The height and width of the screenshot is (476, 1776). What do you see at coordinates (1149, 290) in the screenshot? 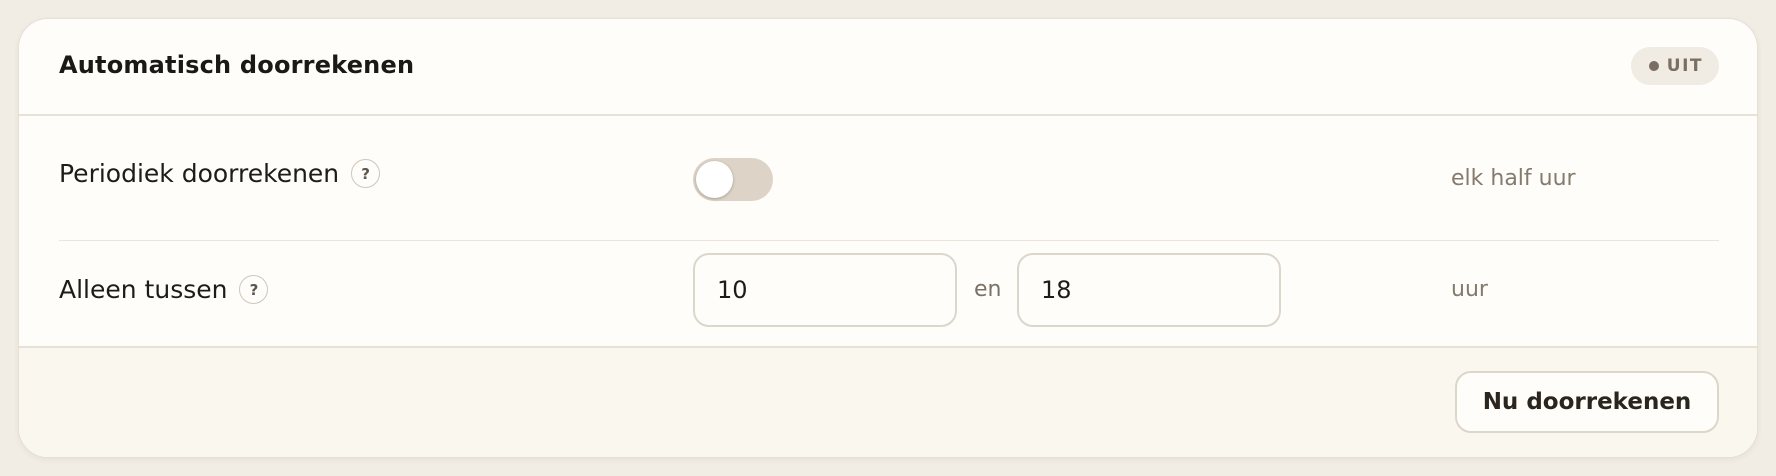
I see `end-hour-input` at bounding box center [1149, 290].